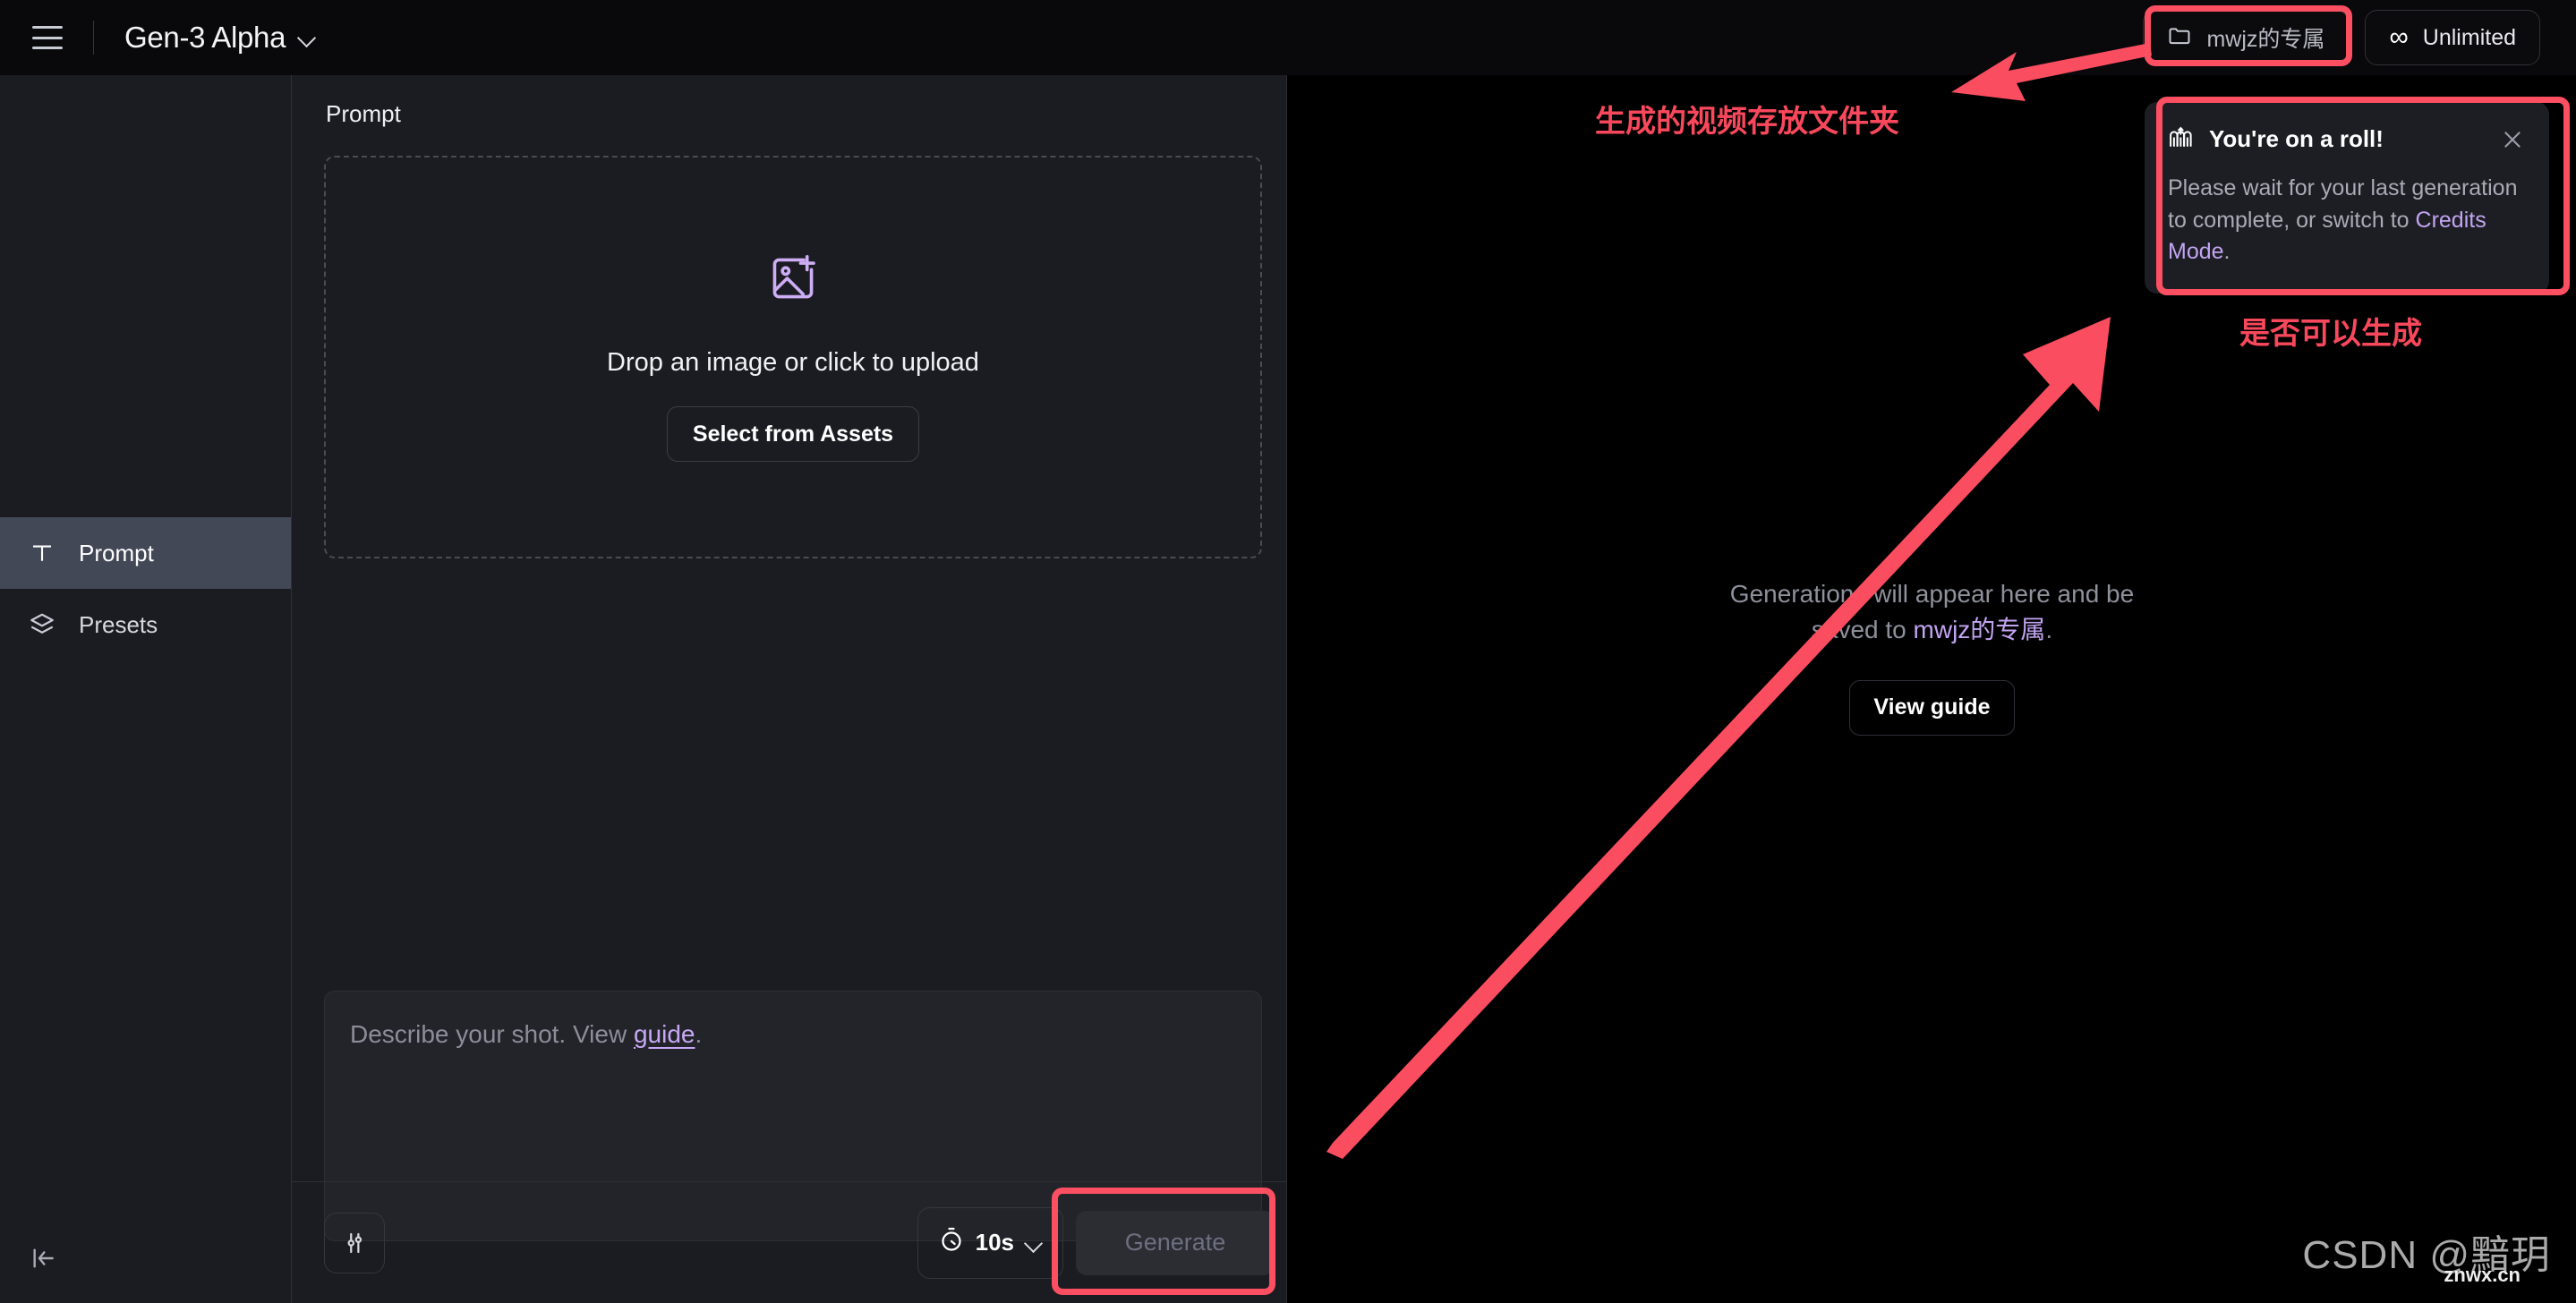 This screenshot has height=1303, width=2576. I want to click on sidebar-item-prompt: Prompt, so click(145, 553).